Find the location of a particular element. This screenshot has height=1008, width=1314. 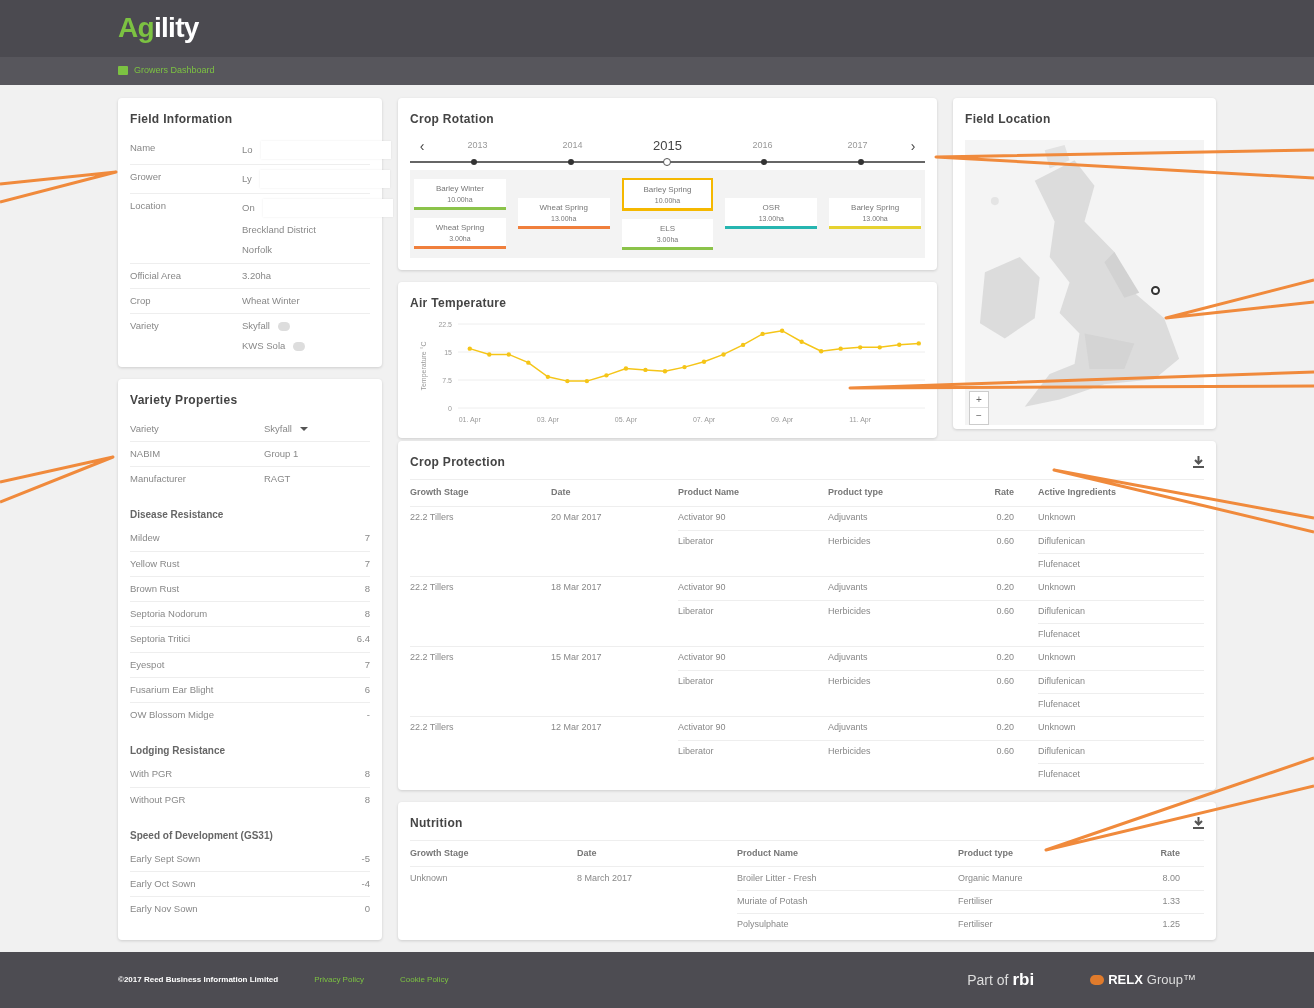

column-header: Product Name is located at coordinates (709, 493).